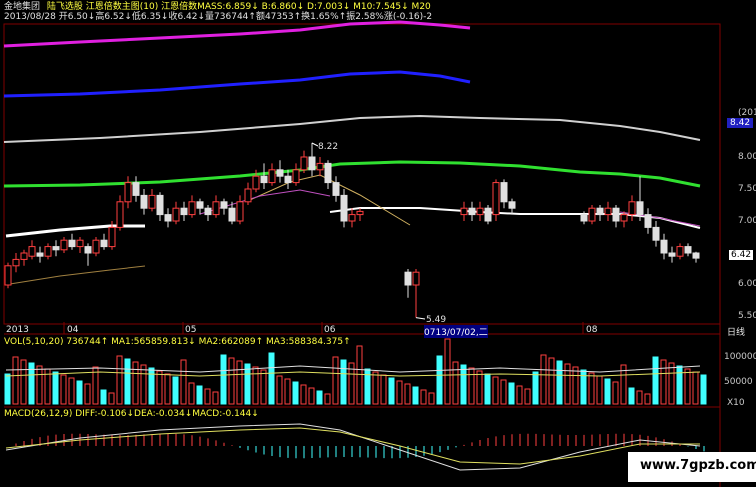  What do you see at coordinates (75, 231) in the screenshot?
I see `ma-white-left` at bounding box center [75, 231].